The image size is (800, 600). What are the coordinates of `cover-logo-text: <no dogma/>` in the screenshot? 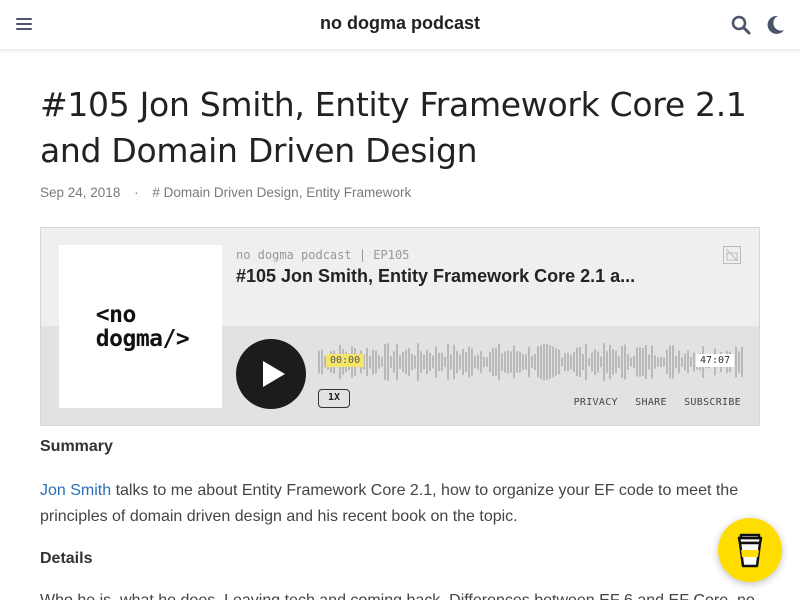 It's located at (141, 327).